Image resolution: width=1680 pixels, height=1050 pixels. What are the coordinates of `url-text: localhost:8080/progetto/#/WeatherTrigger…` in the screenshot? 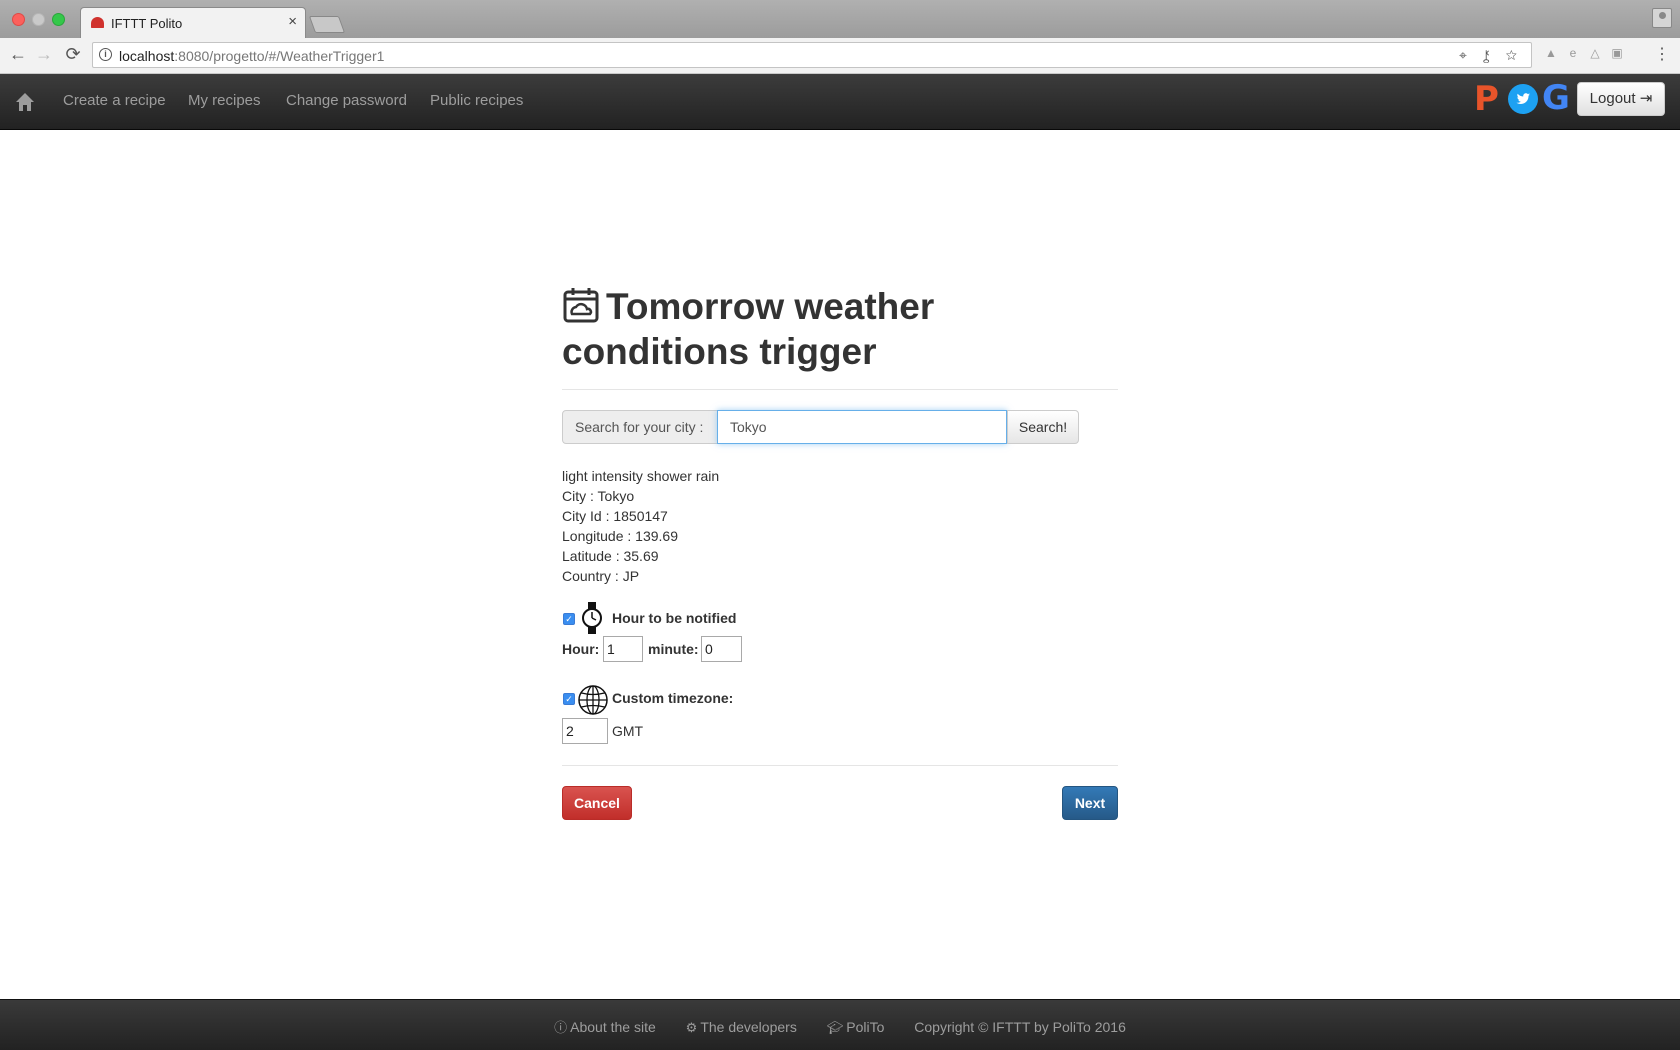 It's located at (251, 56).